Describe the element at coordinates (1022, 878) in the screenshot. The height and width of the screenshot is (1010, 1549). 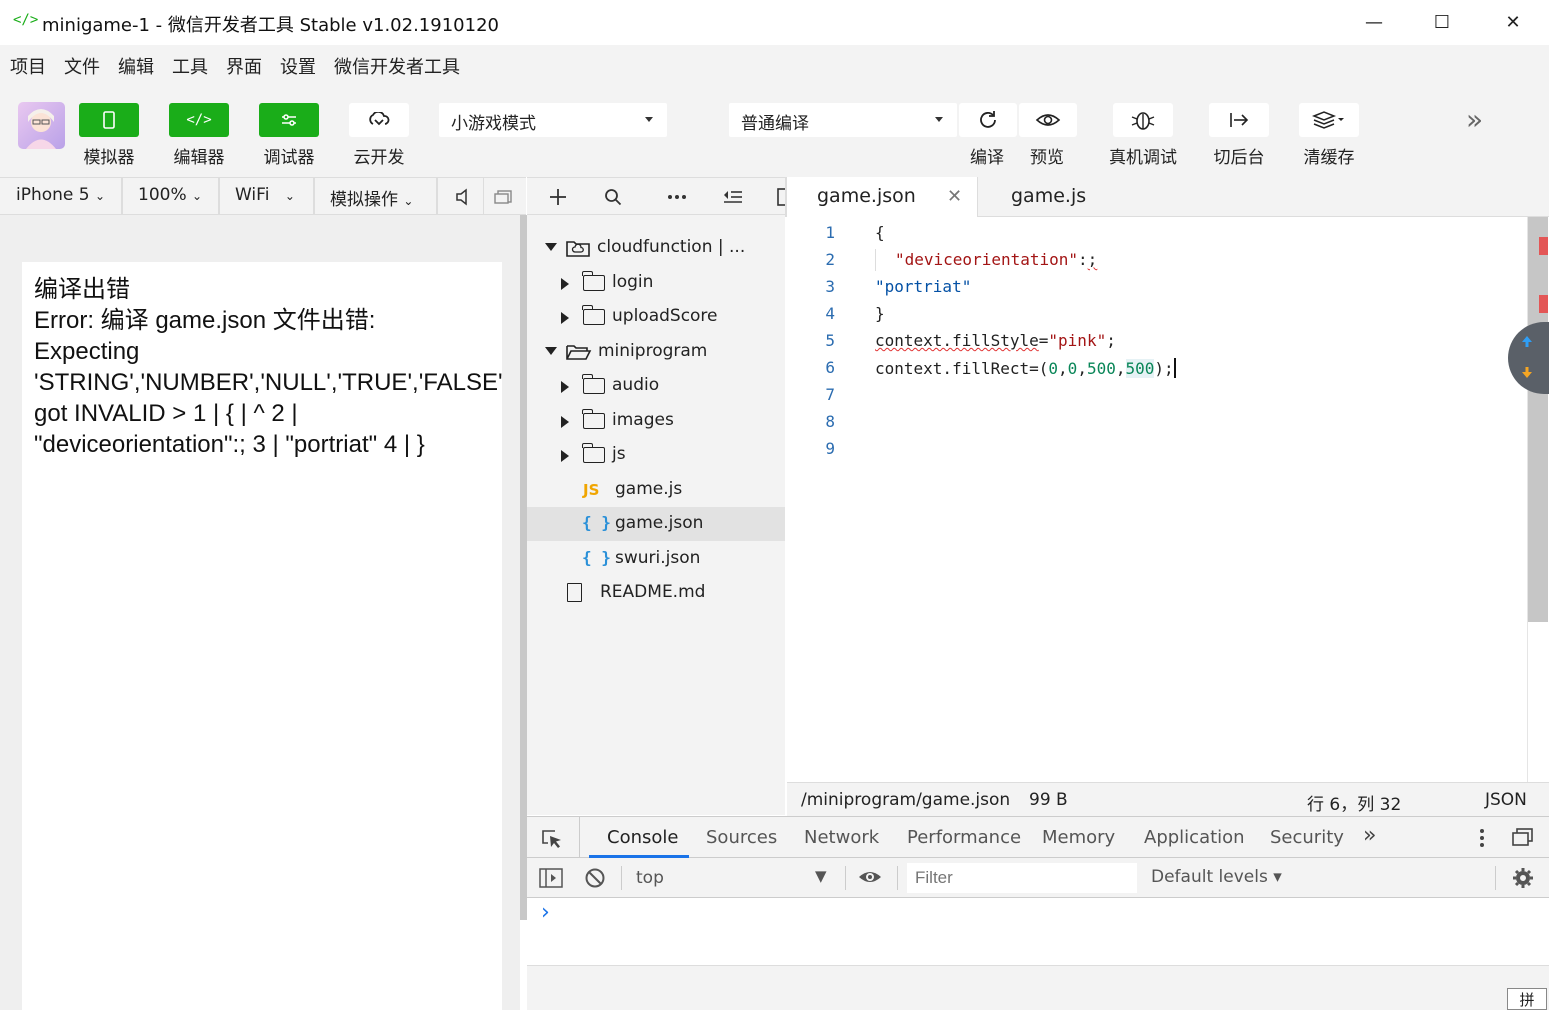
I see `console-filter-input` at that location.